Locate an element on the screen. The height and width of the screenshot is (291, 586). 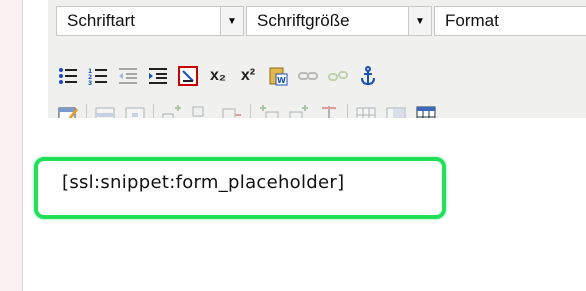
outdent-icon is located at coordinates (128, 76).